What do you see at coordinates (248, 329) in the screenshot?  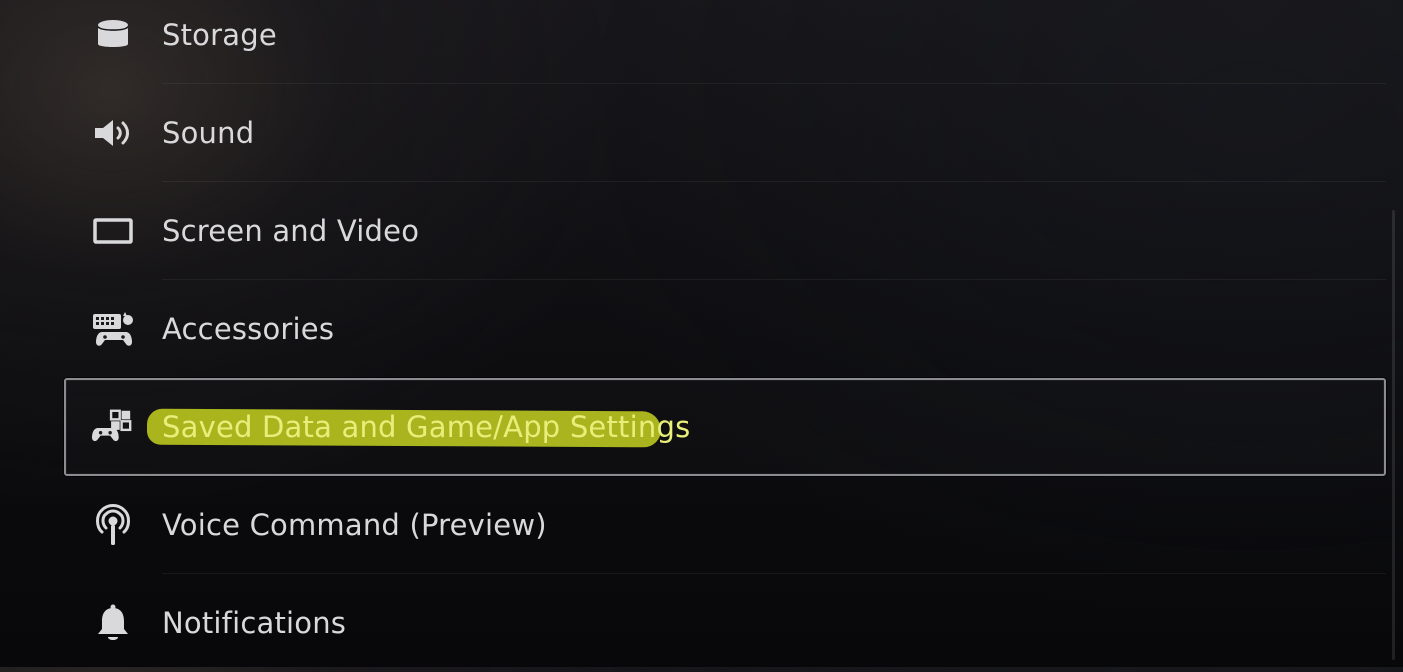 I see `settings-item-label: Accessories` at bounding box center [248, 329].